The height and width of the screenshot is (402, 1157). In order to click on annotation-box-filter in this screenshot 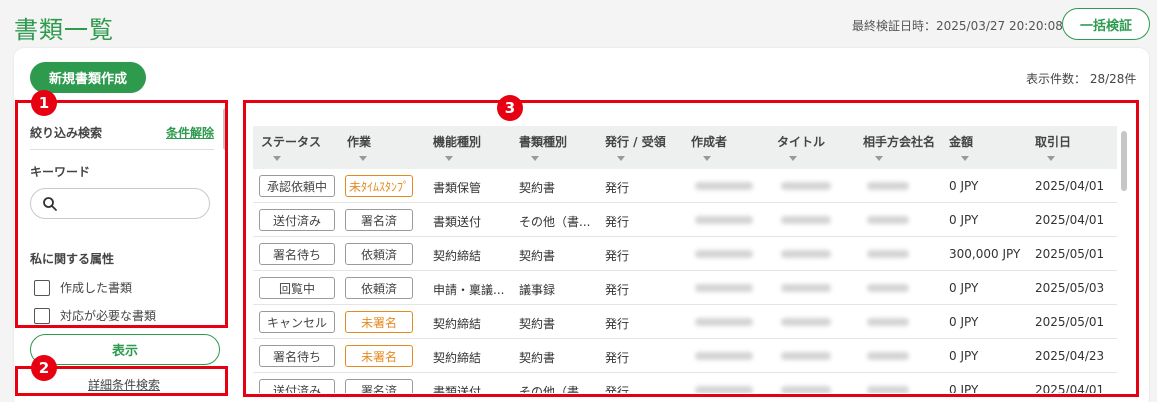, I will do `click(121, 214)`.